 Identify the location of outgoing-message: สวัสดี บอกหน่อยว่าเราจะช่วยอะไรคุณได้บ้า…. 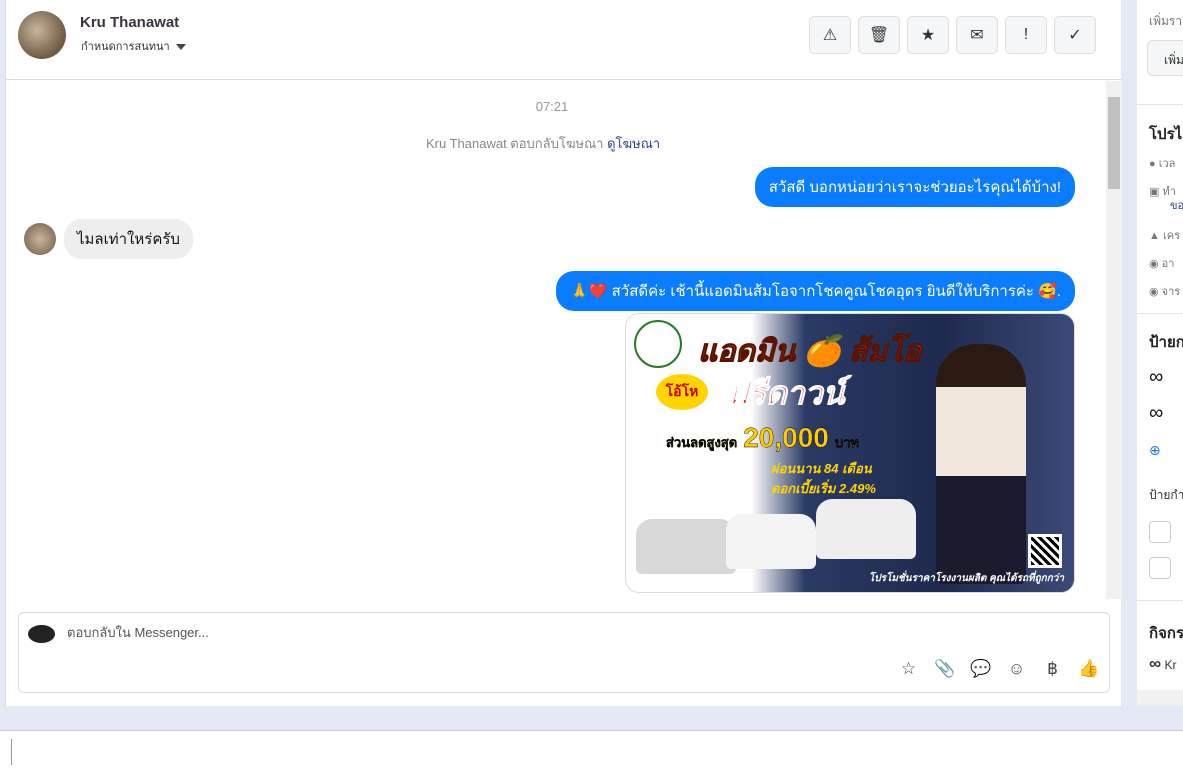
(914, 187).